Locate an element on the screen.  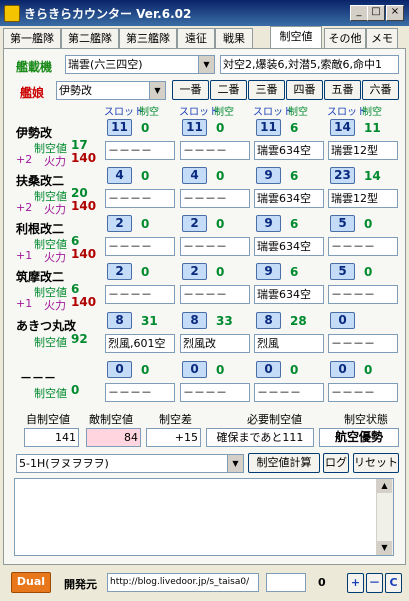
tab-fleet2: 第二艦隊 is located at coordinates (90, 38).